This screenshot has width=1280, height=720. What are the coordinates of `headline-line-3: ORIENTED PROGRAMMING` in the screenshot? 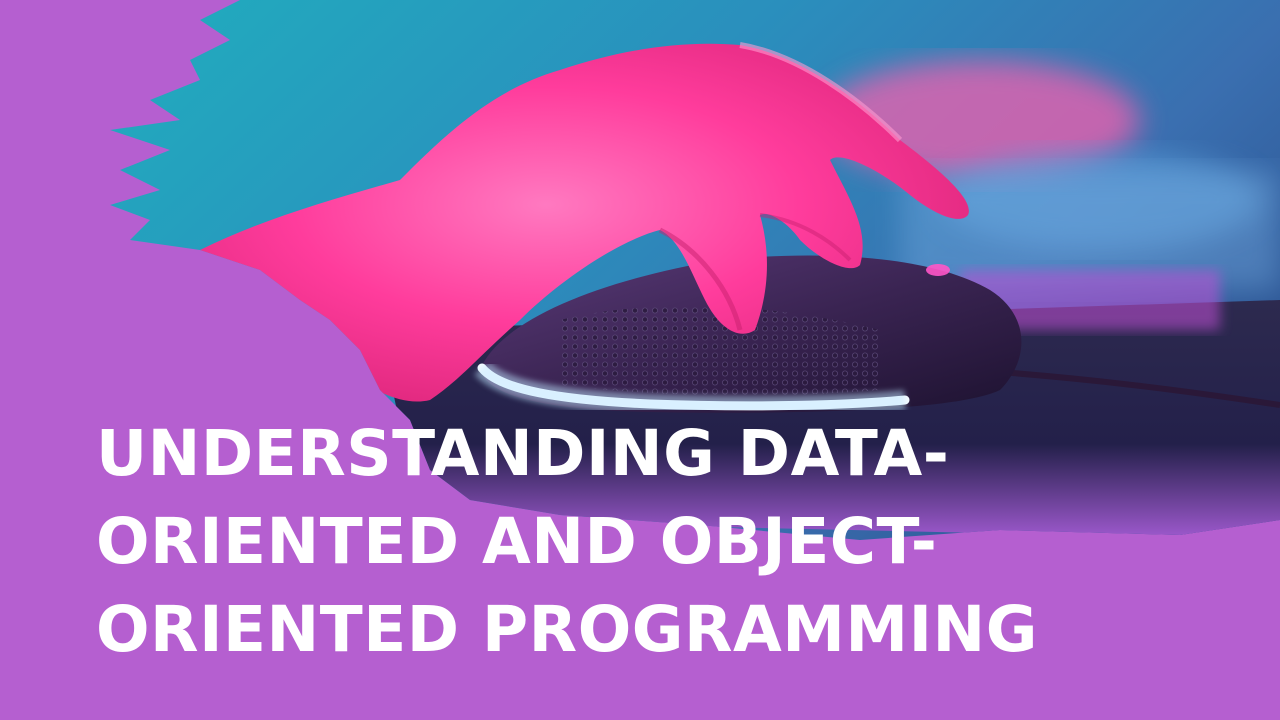 It's located at (567, 629).